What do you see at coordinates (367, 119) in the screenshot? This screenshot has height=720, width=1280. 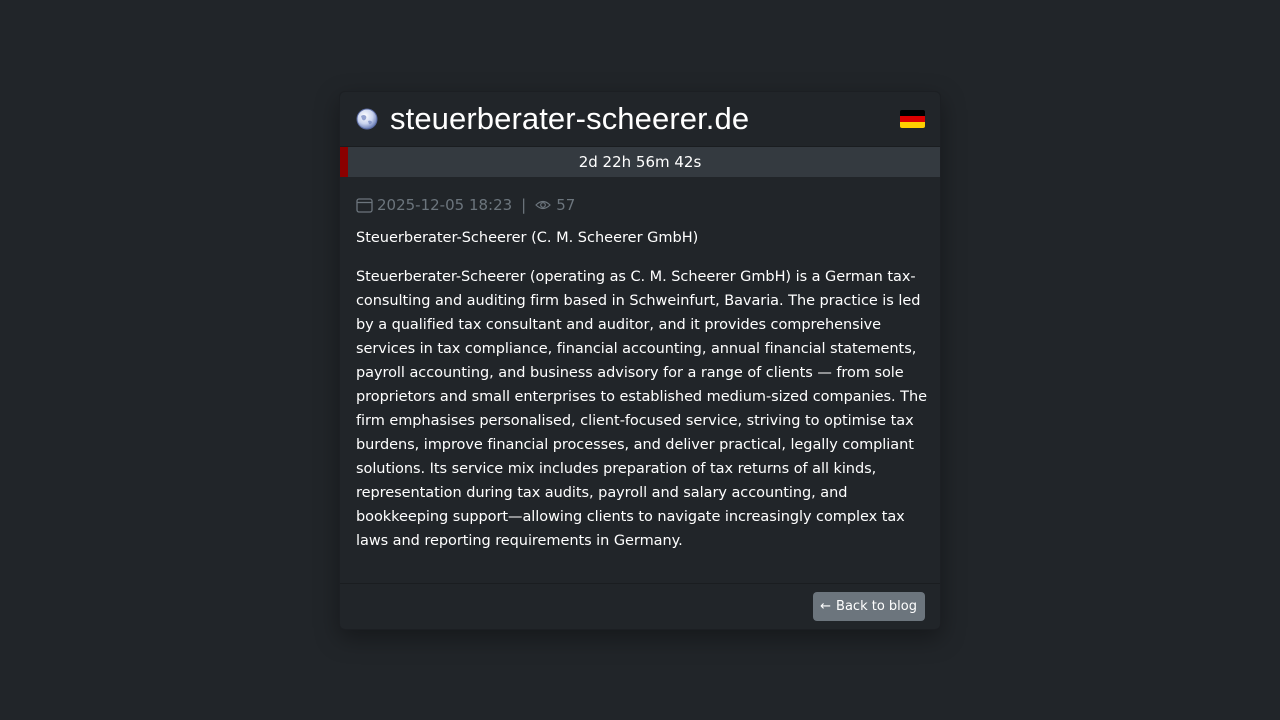 I see `globe-icon` at bounding box center [367, 119].